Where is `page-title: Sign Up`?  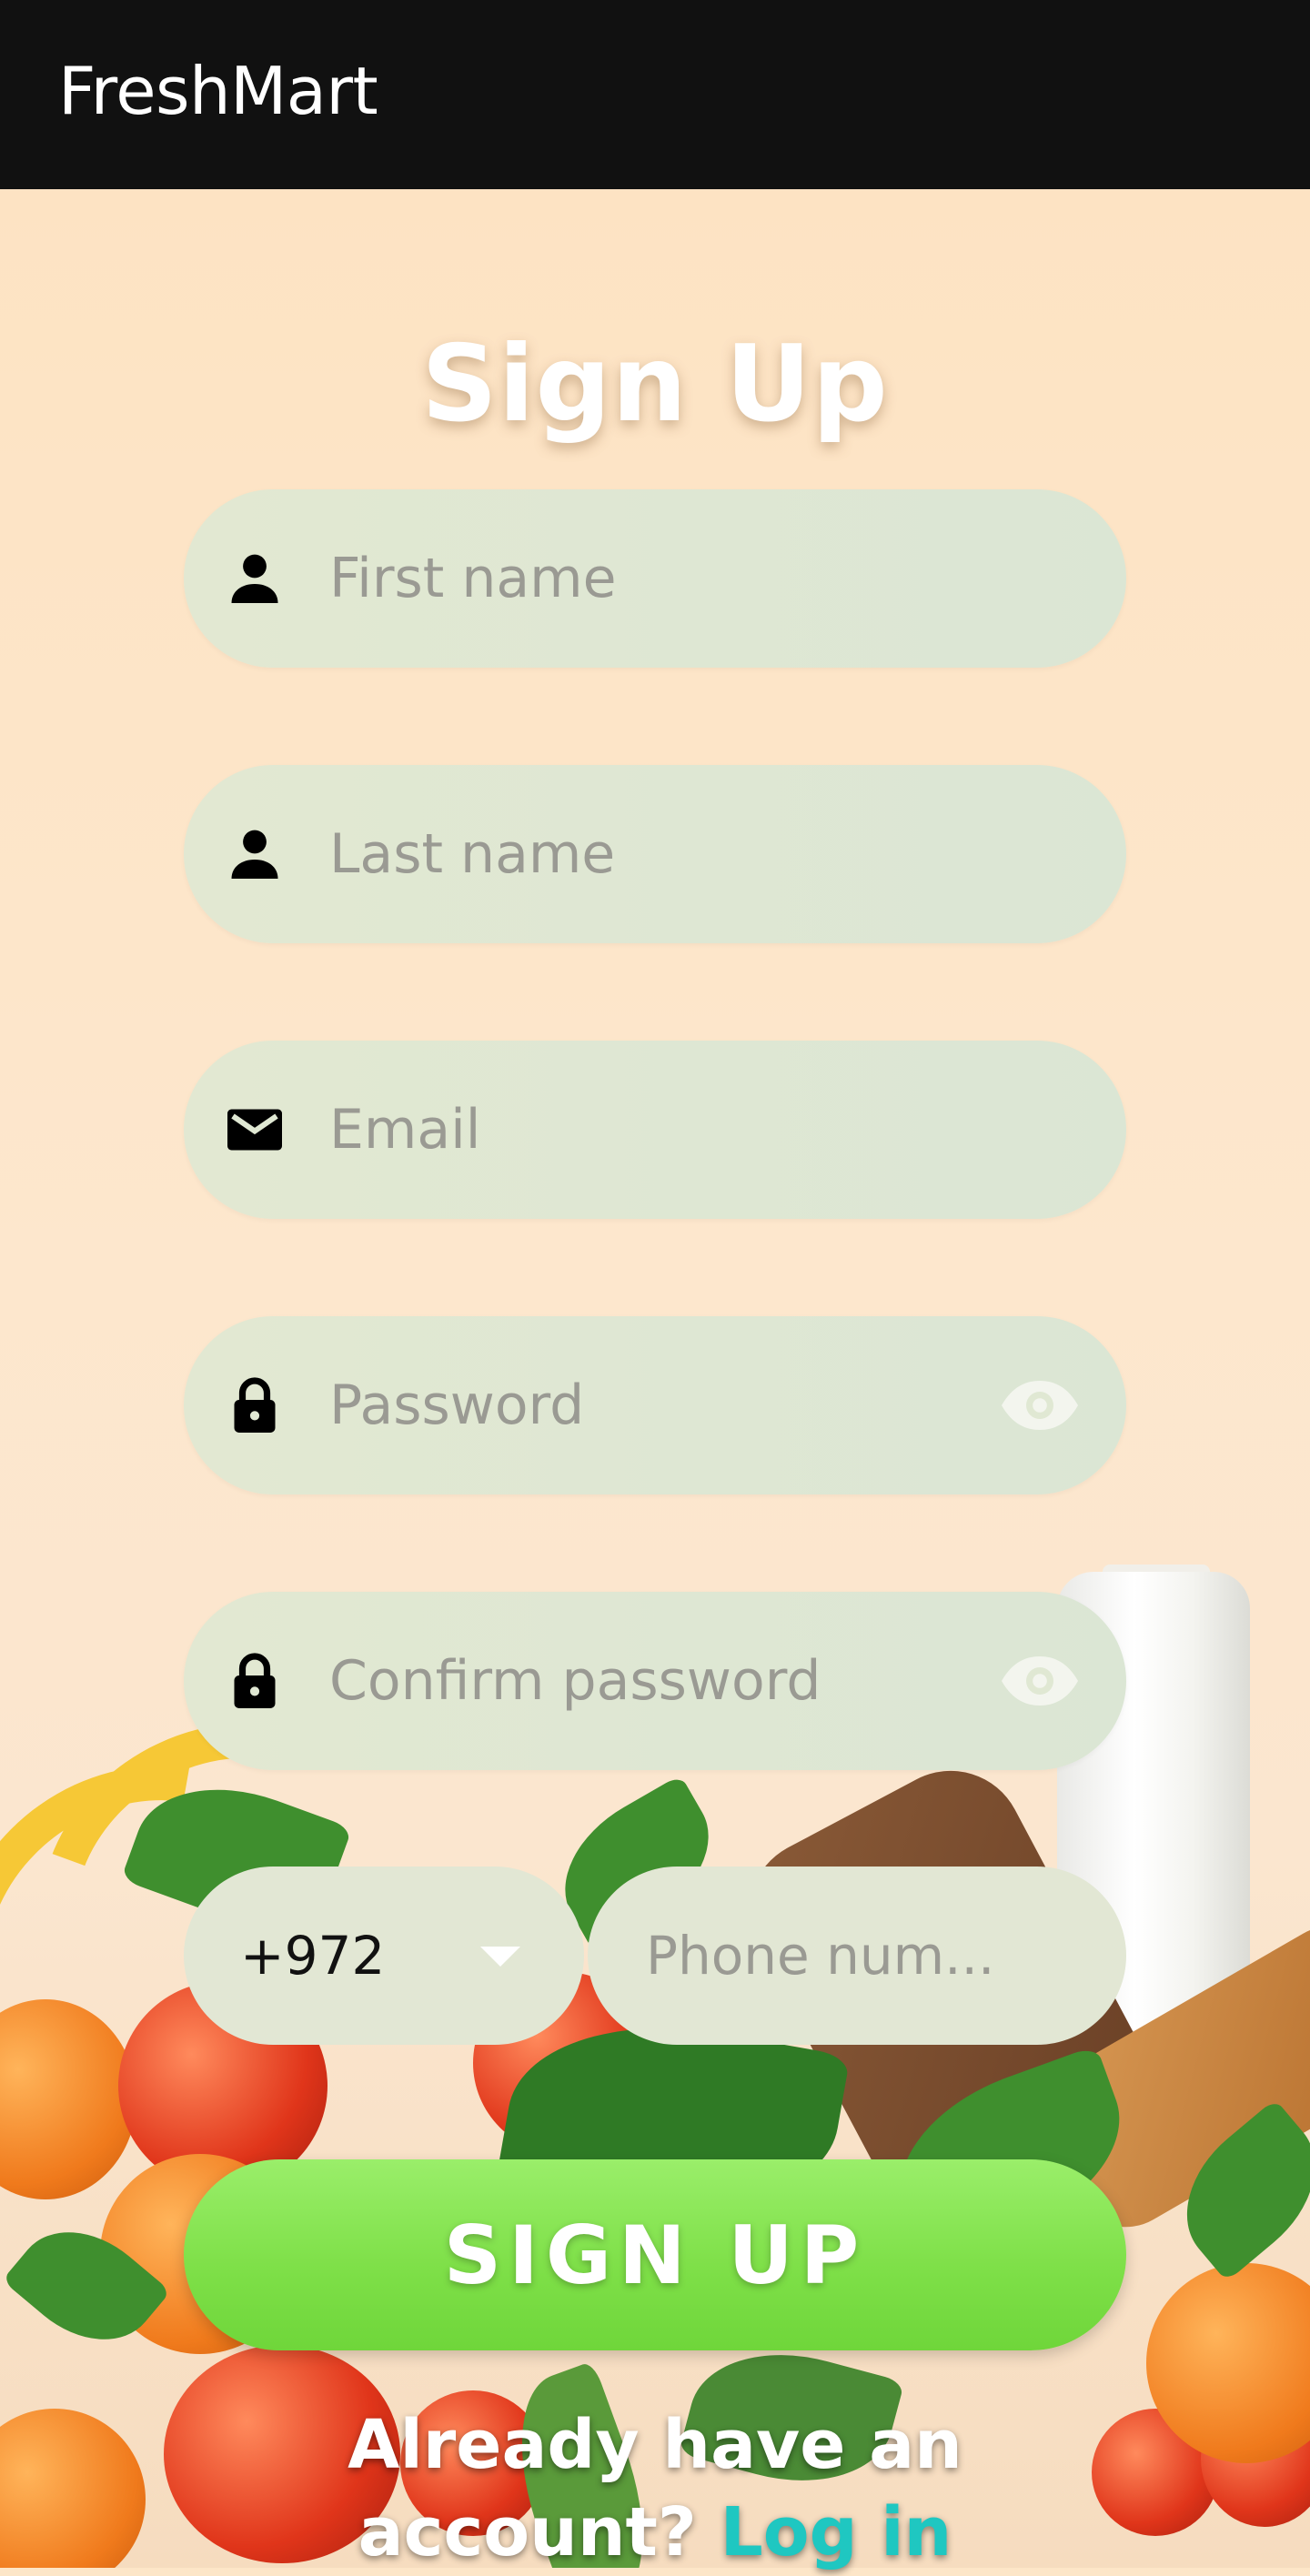
page-title: Sign Up is located at coordinates (655, 384).